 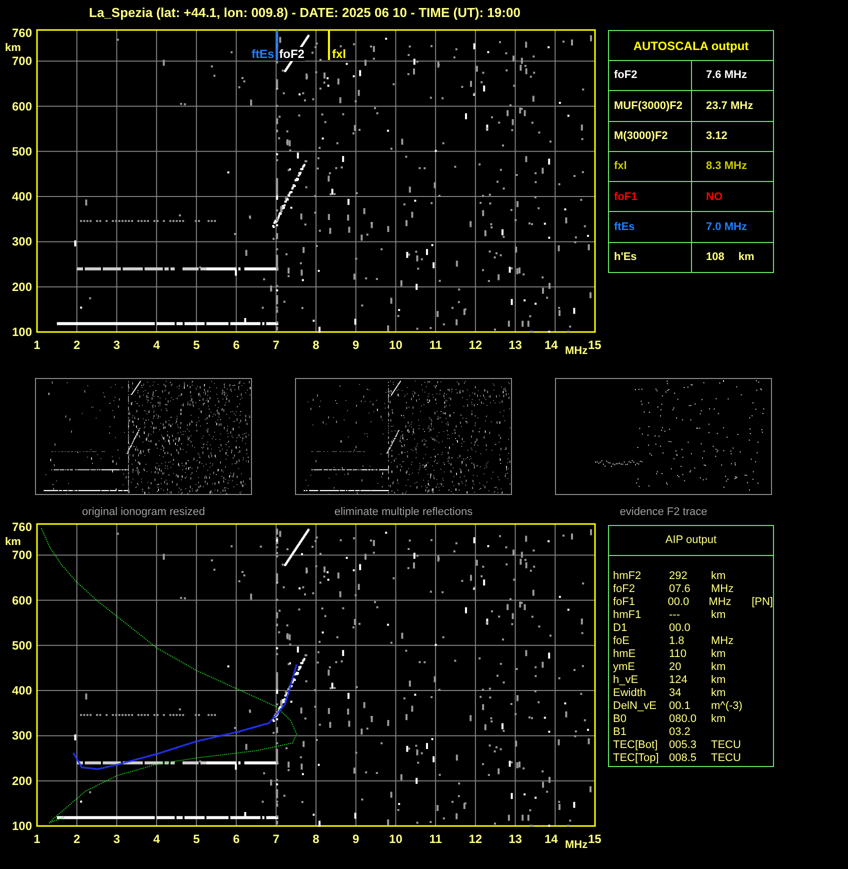 What do you see at coordinates (627, 615) in the screenshot?
I see `aip-name: hmF1` at bounding box center [627, 615].